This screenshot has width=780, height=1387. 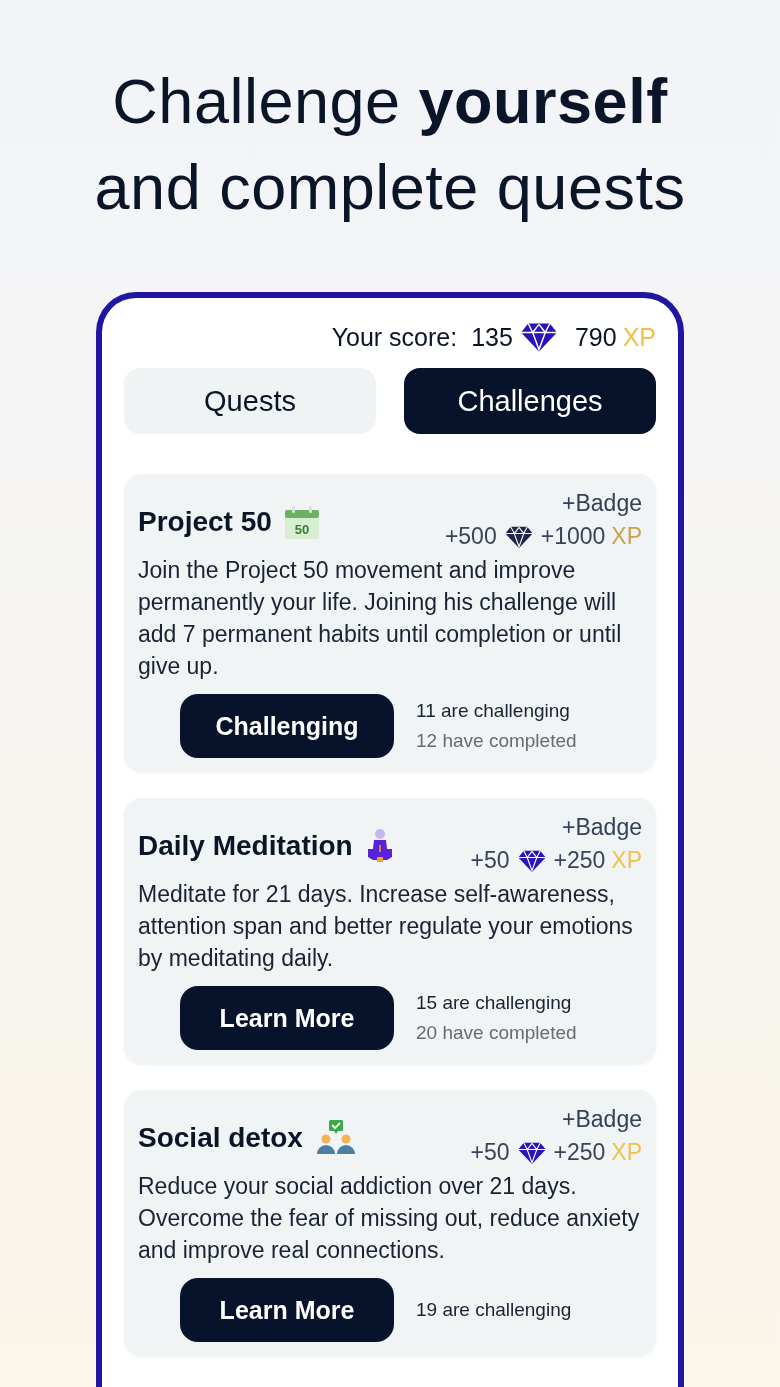 I want to click on xp-count: 790, so click(x=595, y=337).